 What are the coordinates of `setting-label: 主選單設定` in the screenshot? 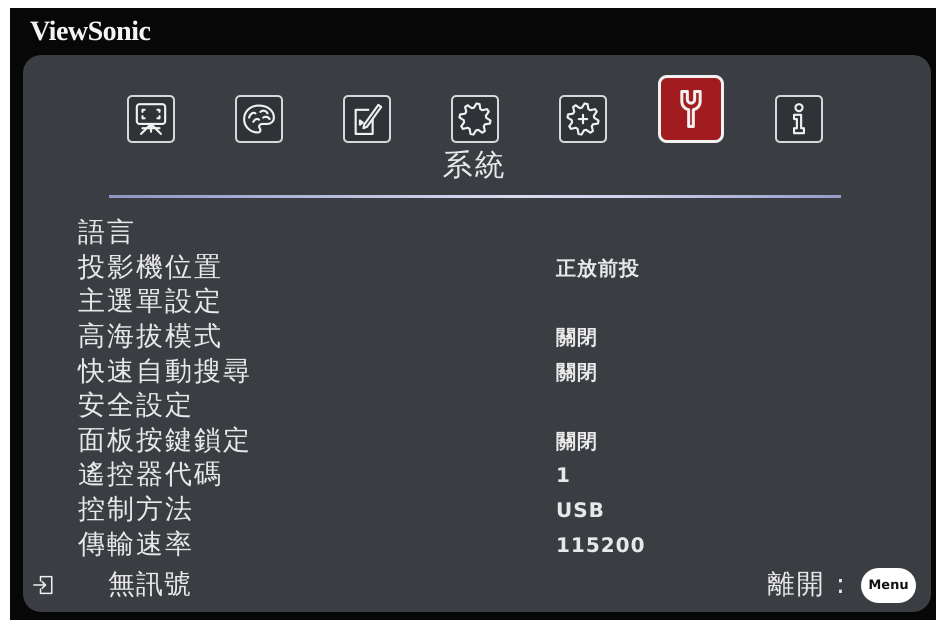 It's located at (150, 302).